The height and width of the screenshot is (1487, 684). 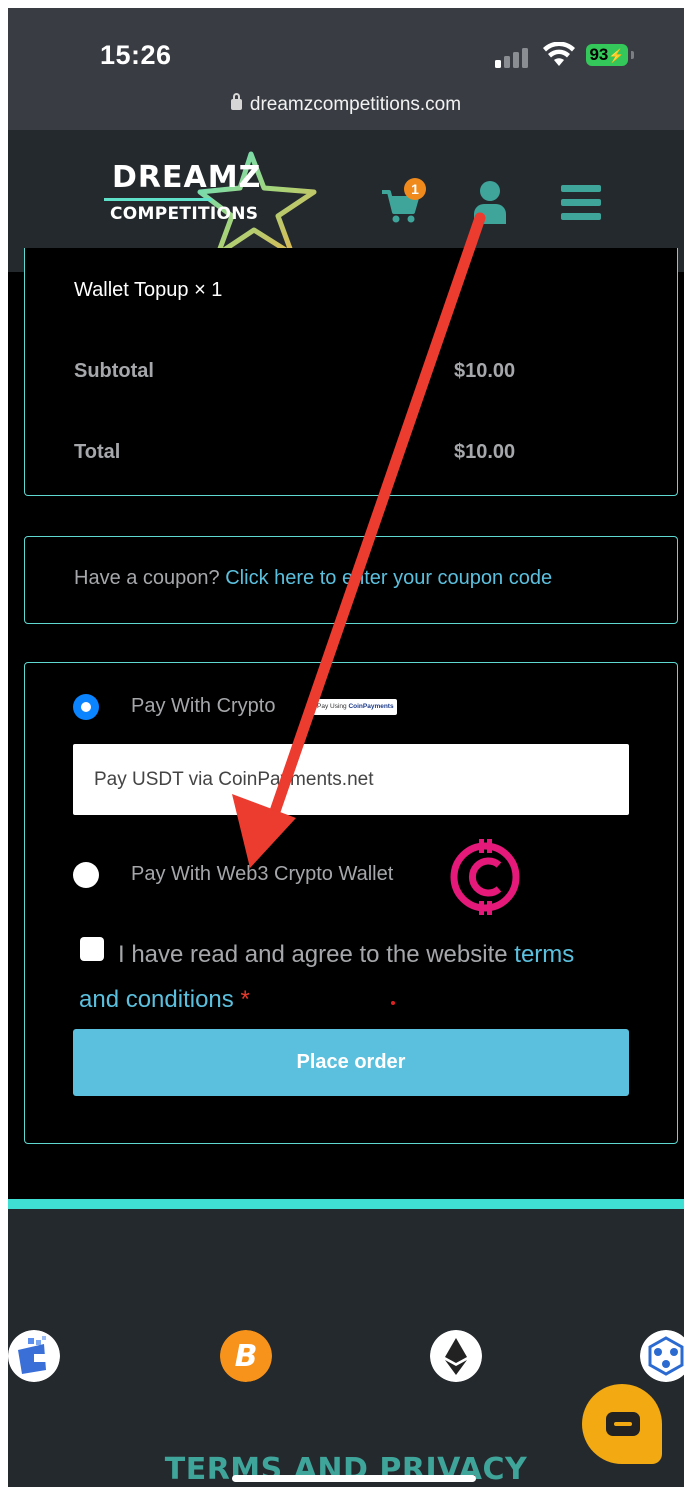 I want to click on terms-text: I have read and agree to the website, so click(x=316, y=954).